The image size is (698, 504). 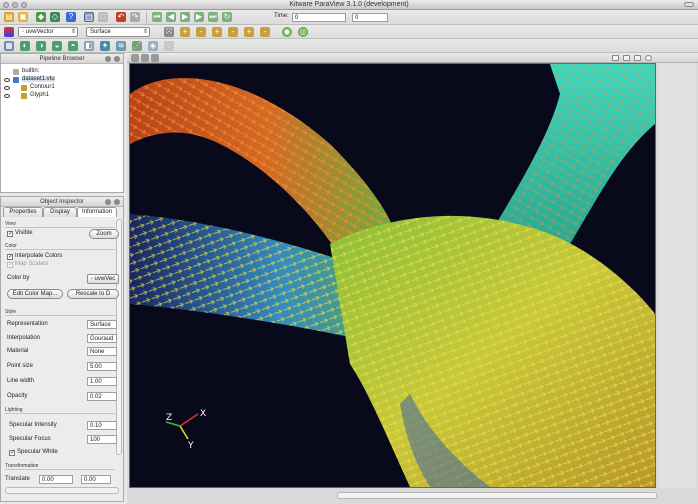 What do you see at coordinates (135, 58) in the screenshot?
I see `camera-icon` at bounding box center [135, 58].